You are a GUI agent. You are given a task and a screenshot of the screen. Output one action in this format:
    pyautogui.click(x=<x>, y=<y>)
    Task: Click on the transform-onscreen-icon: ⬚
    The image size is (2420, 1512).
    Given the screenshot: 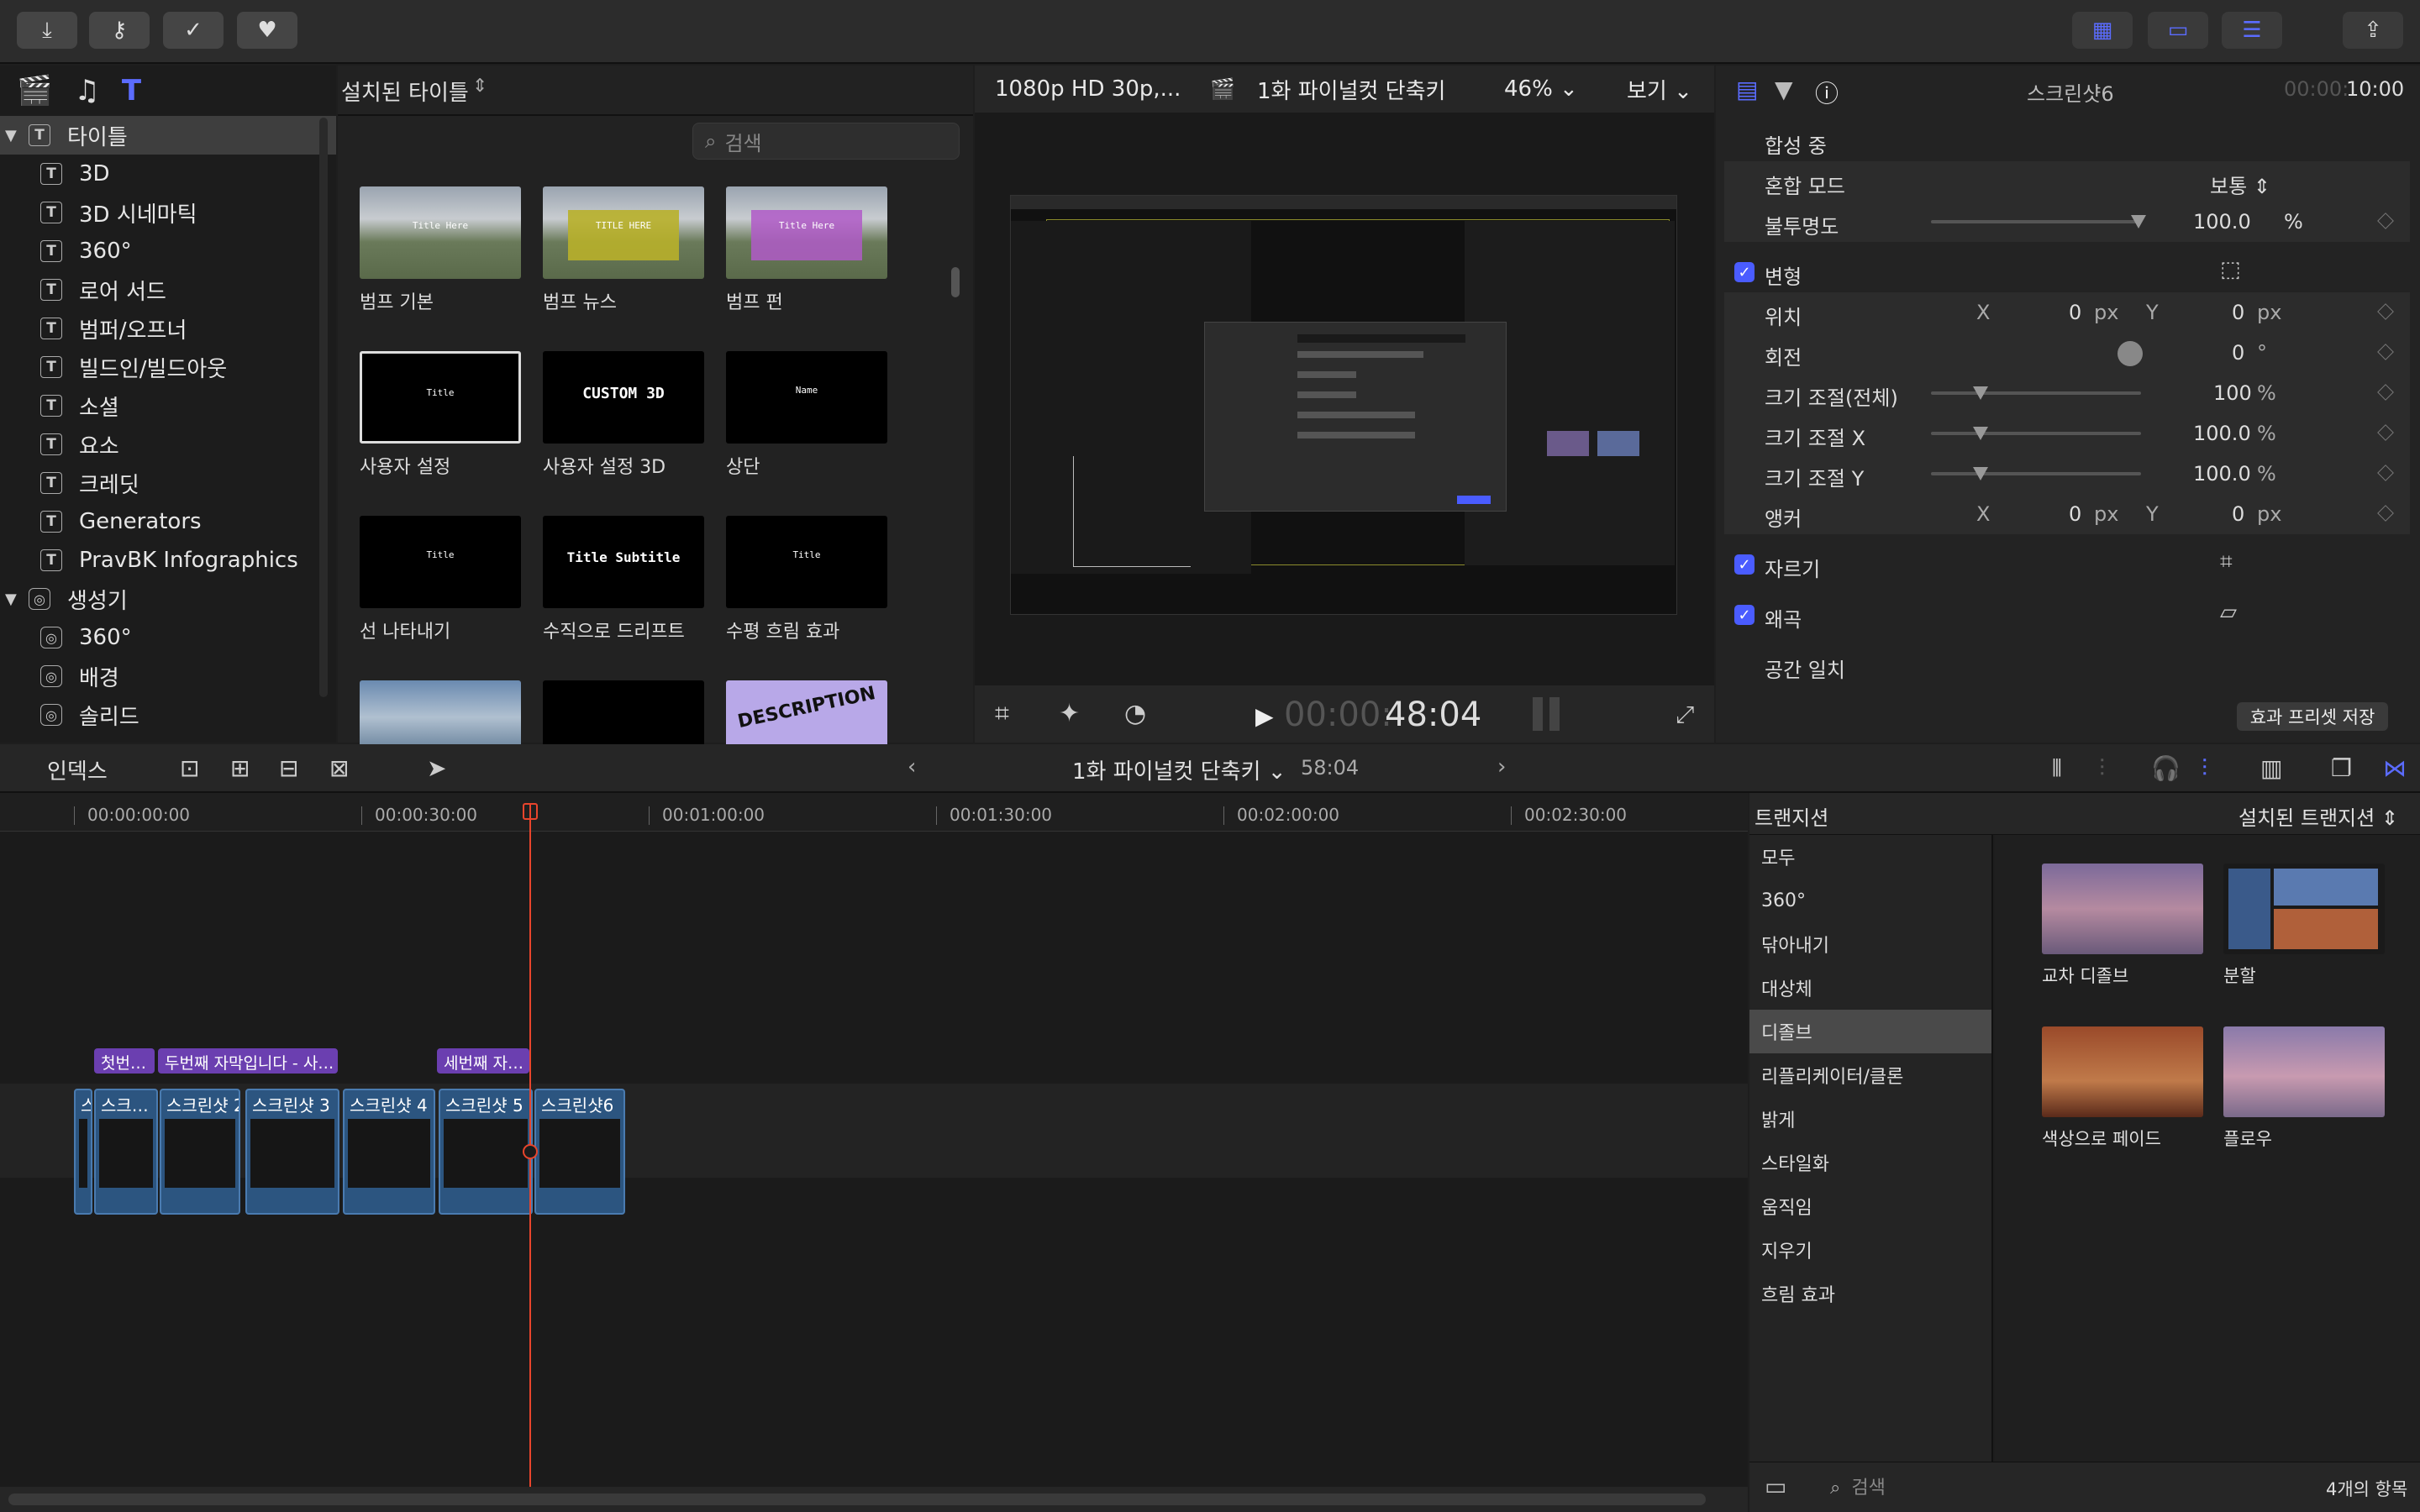 What is the action you would take?
    pyautogui.click(x=2230, y=269)
    